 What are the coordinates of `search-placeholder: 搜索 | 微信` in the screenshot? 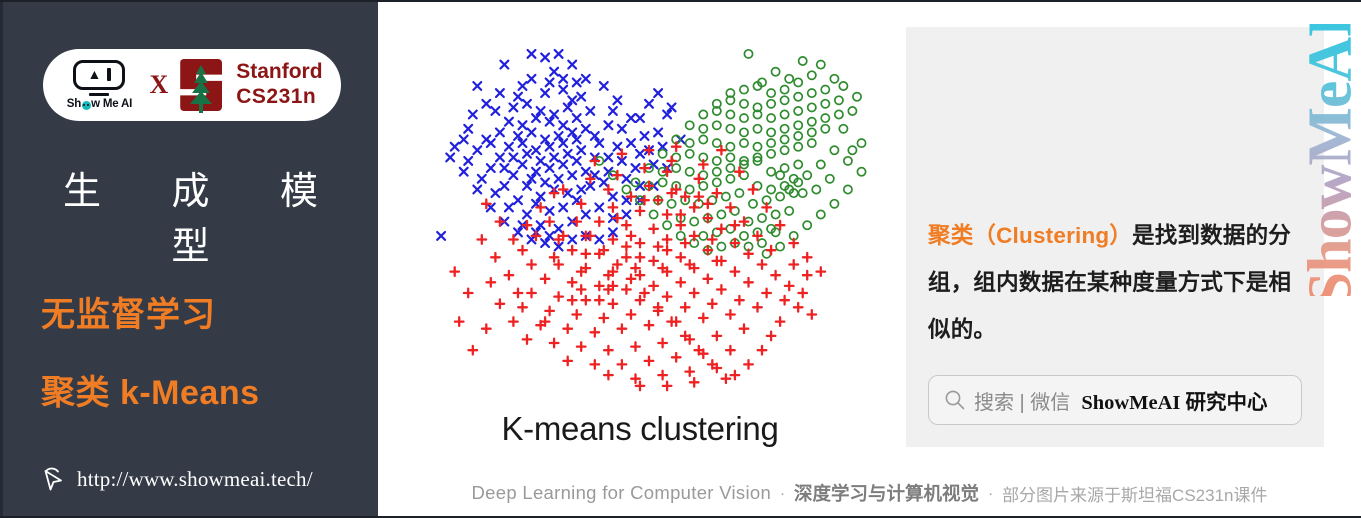 It's located at (1022, 402).